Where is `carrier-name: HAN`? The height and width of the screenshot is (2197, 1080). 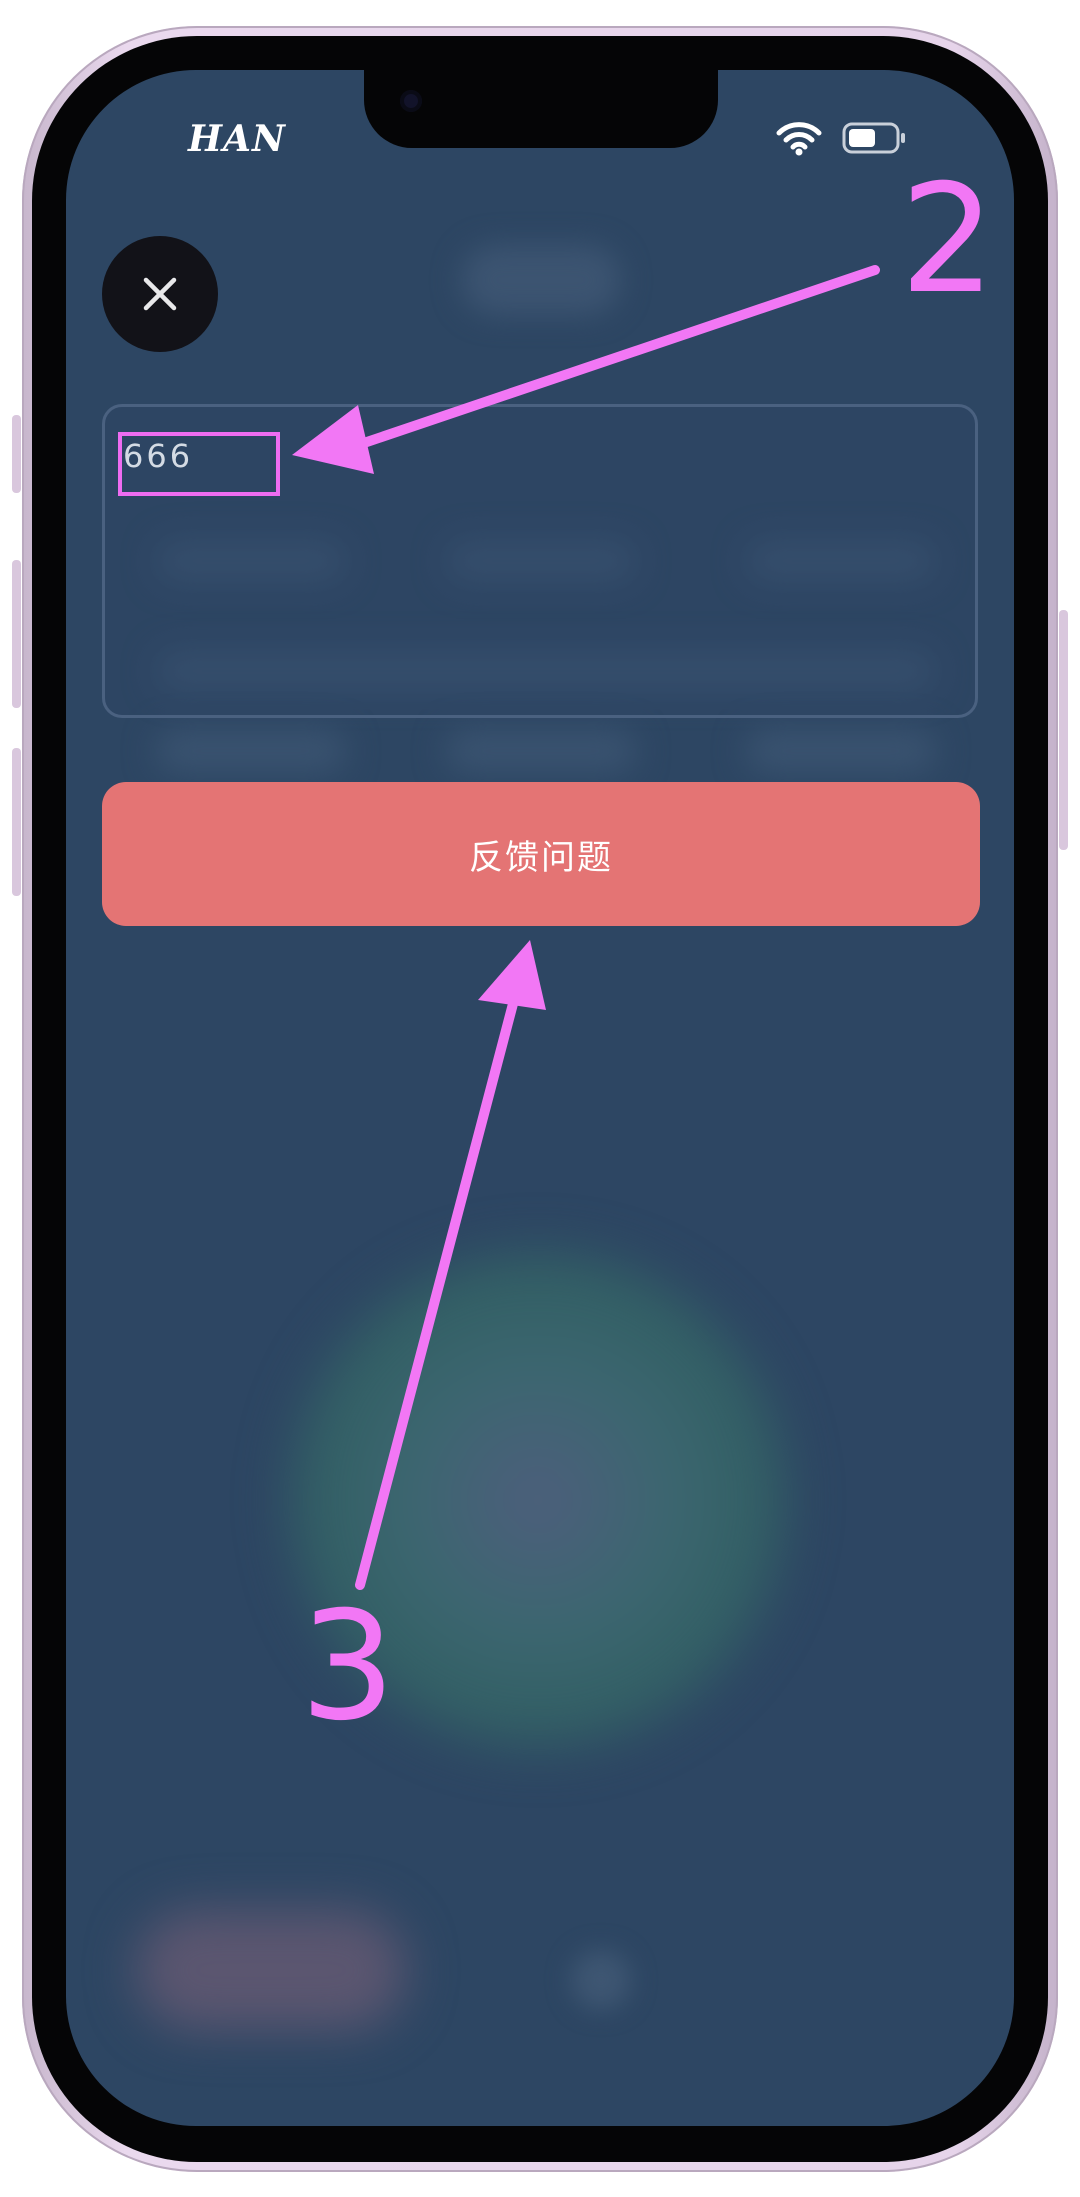 carrier-name: HAN is located at coordinates (237, 139).